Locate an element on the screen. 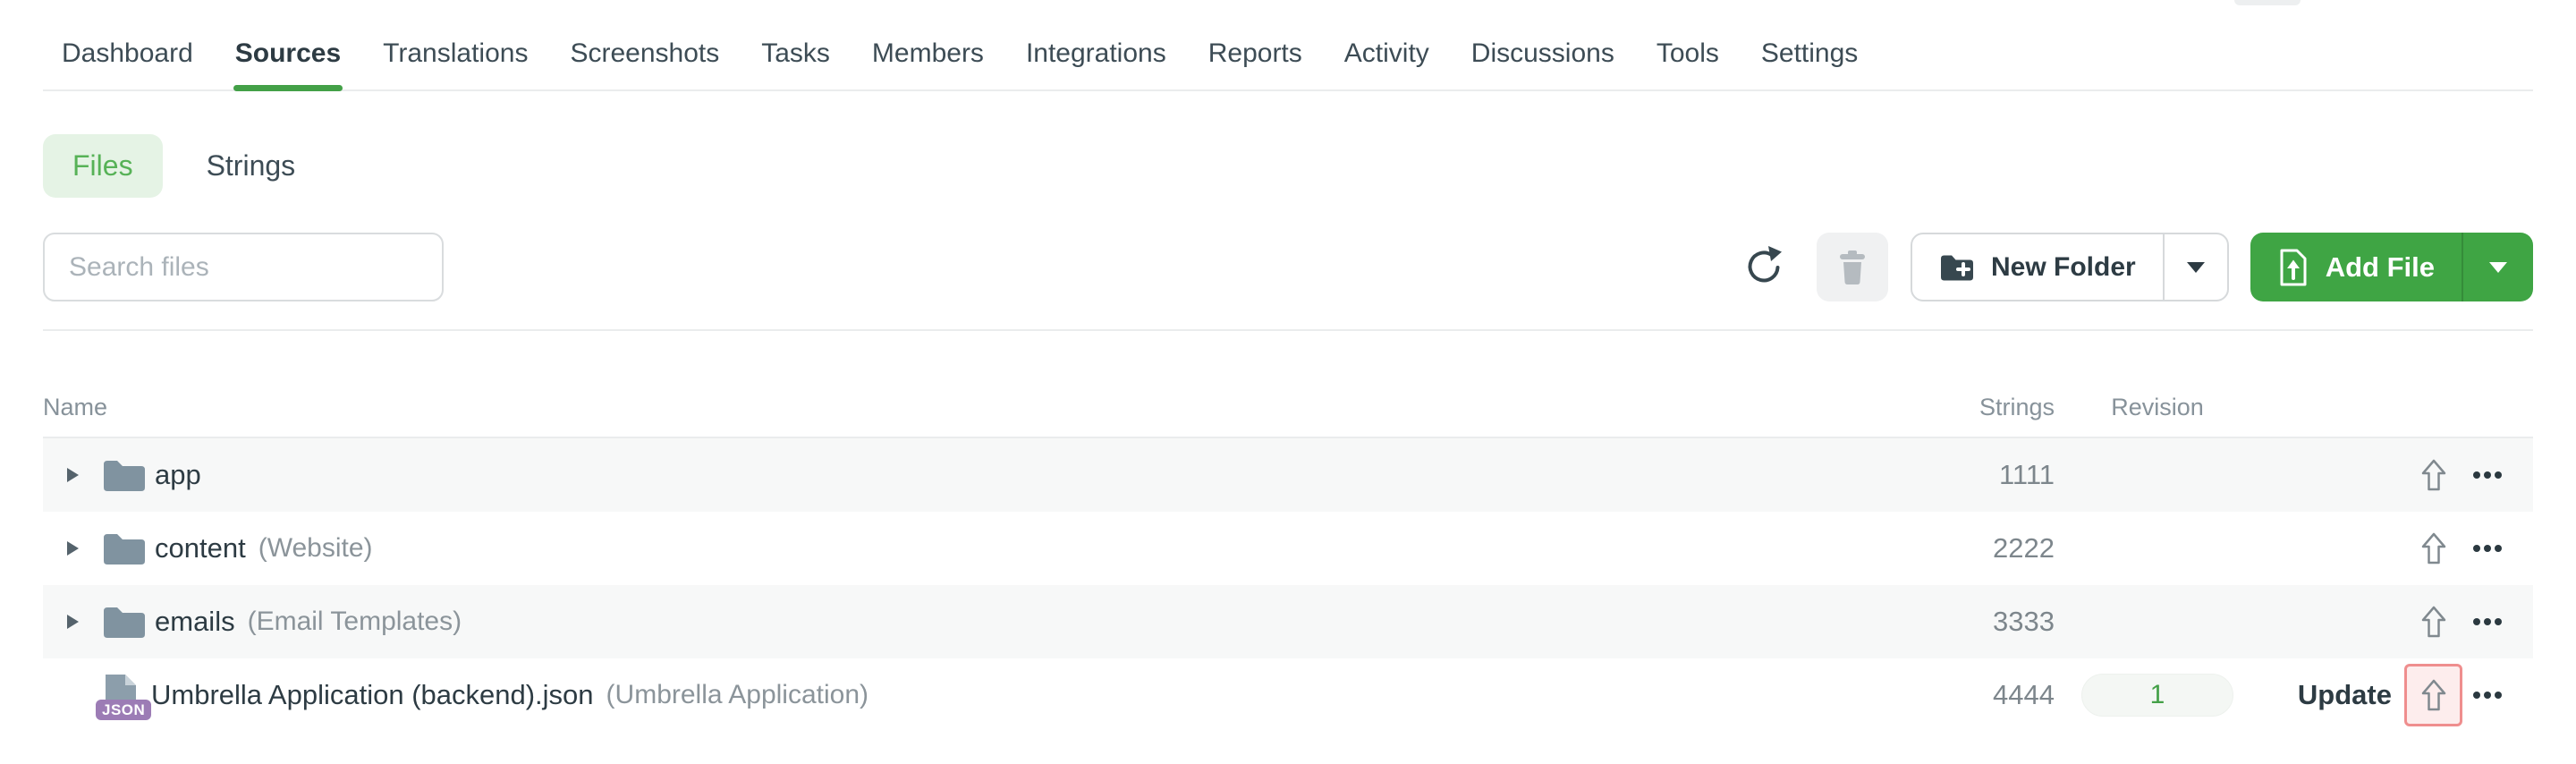 The height and width of the screenshot is (764, 2576). strings-count: 3333 is located at coordinates (2024, 621).